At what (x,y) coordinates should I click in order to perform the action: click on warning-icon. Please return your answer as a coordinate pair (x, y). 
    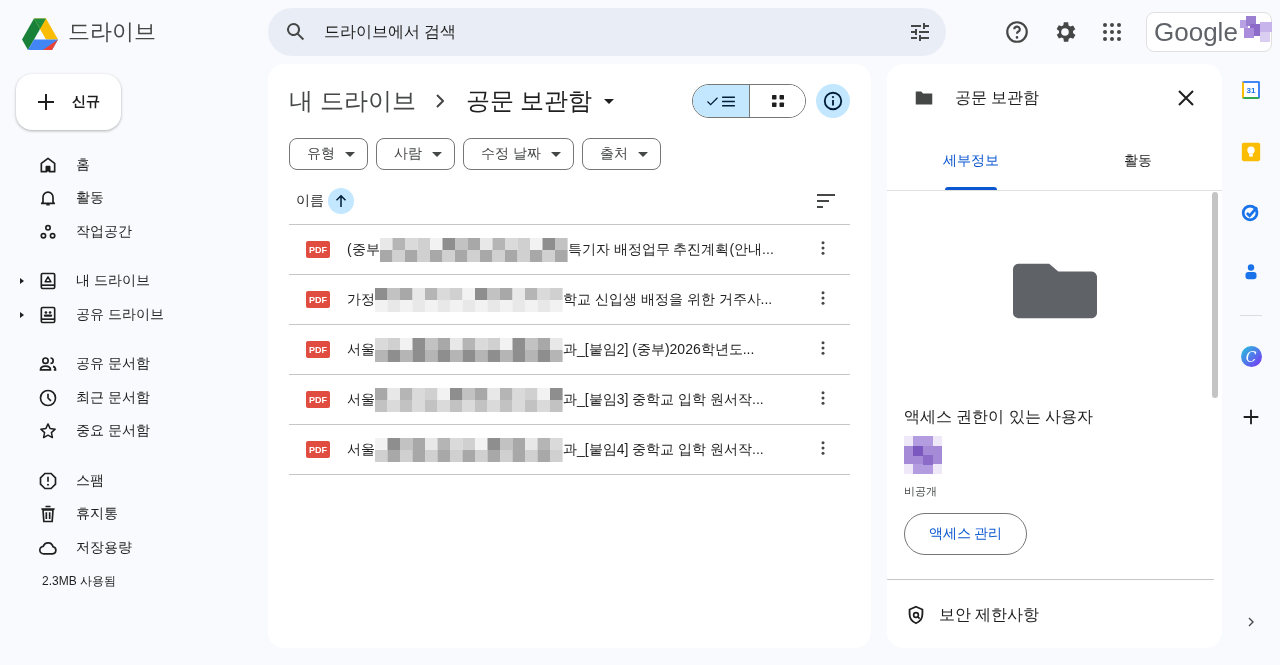
    Looking at the image, I should click on (48, 480).